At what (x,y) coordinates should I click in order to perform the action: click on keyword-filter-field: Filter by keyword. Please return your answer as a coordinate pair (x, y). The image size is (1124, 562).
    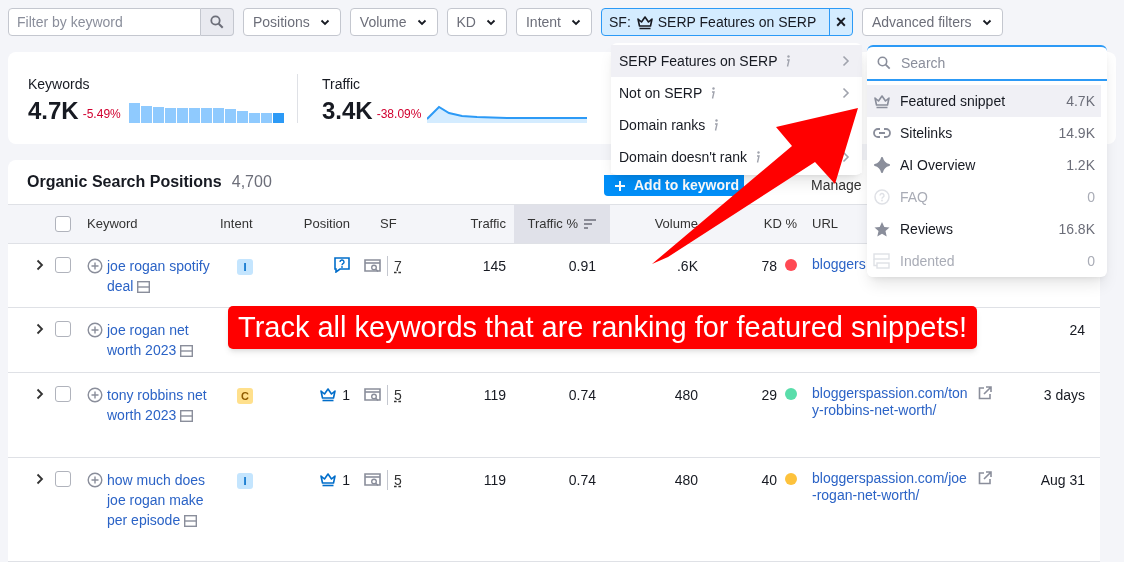
    Looking at the image, I should click on (104, 22).